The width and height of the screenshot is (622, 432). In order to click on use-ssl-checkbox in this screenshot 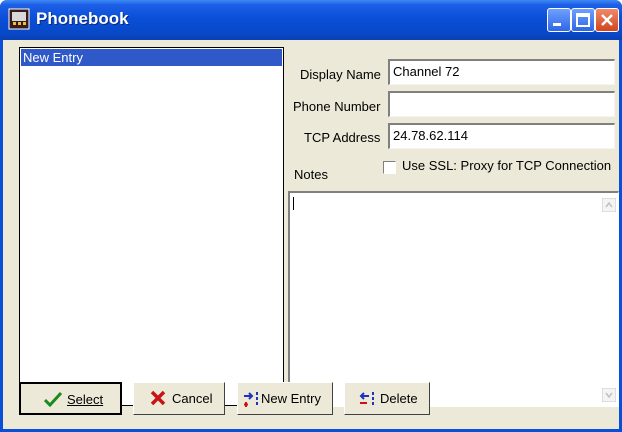, I will do `click(389, 167)`.